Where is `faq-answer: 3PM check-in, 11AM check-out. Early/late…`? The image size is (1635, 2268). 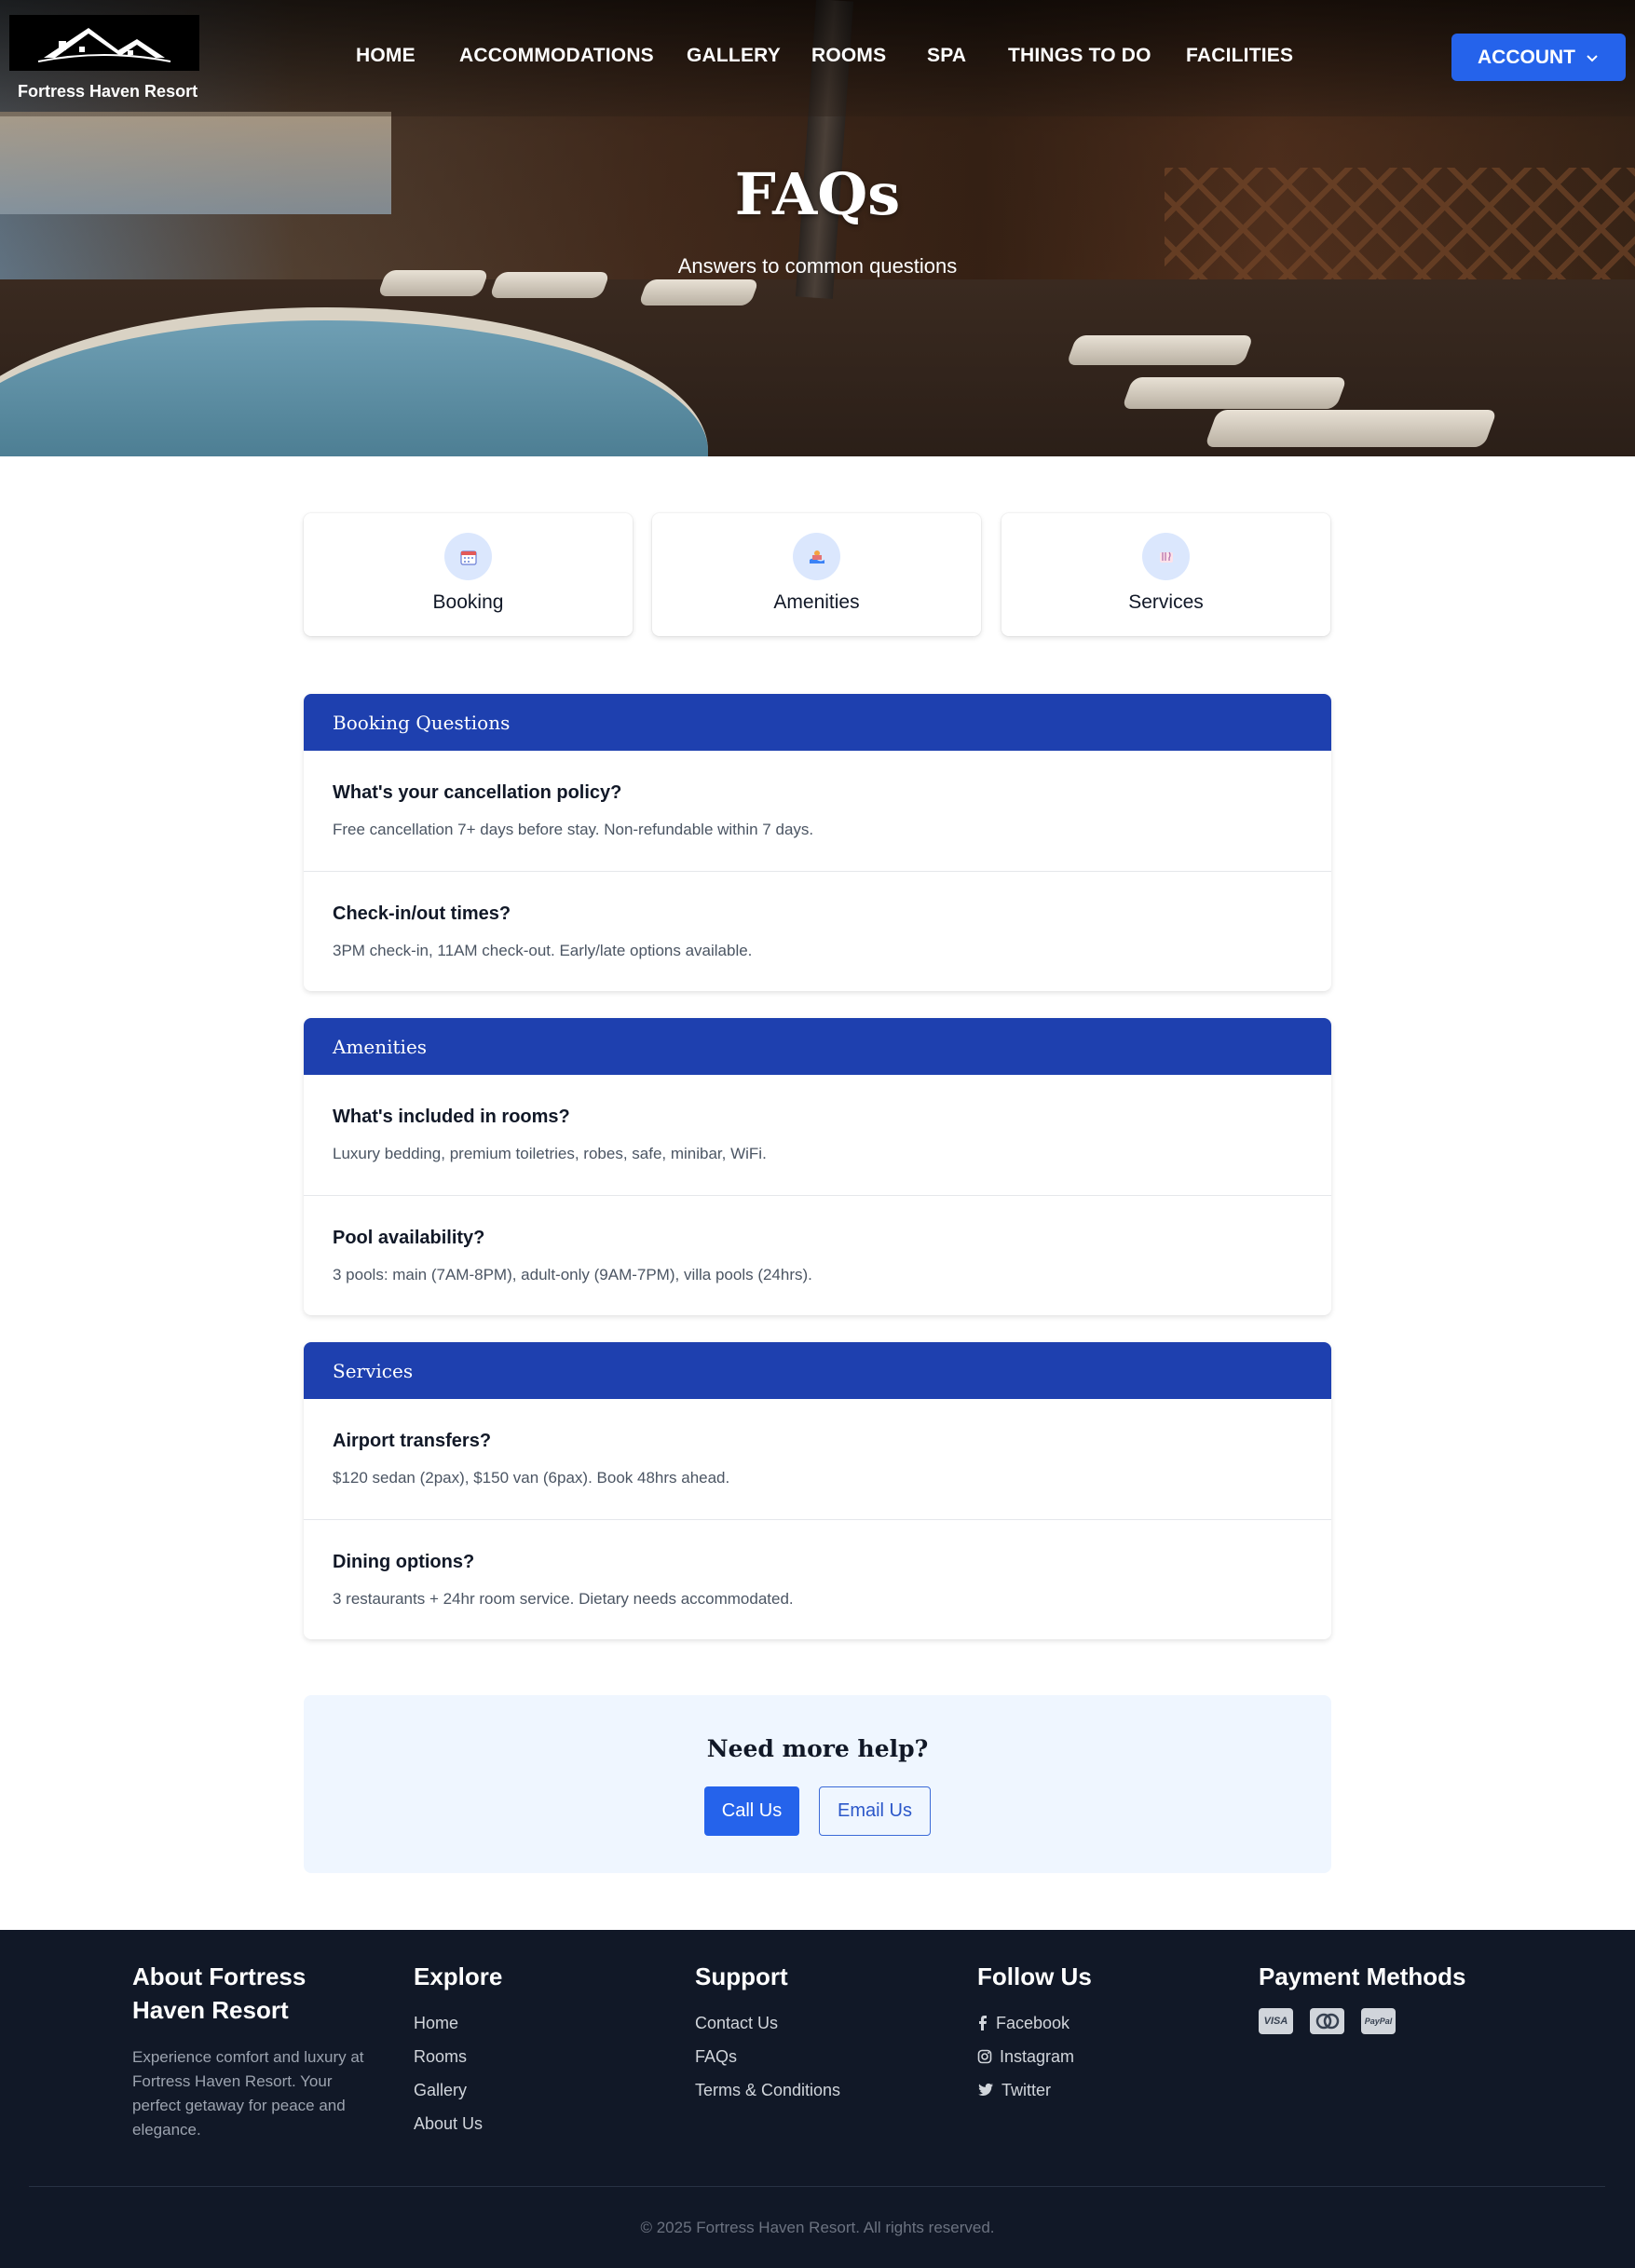
faq-answer: 3PM check-in, 11AM check-out. Early/late… is located at coordinates (543, 950).